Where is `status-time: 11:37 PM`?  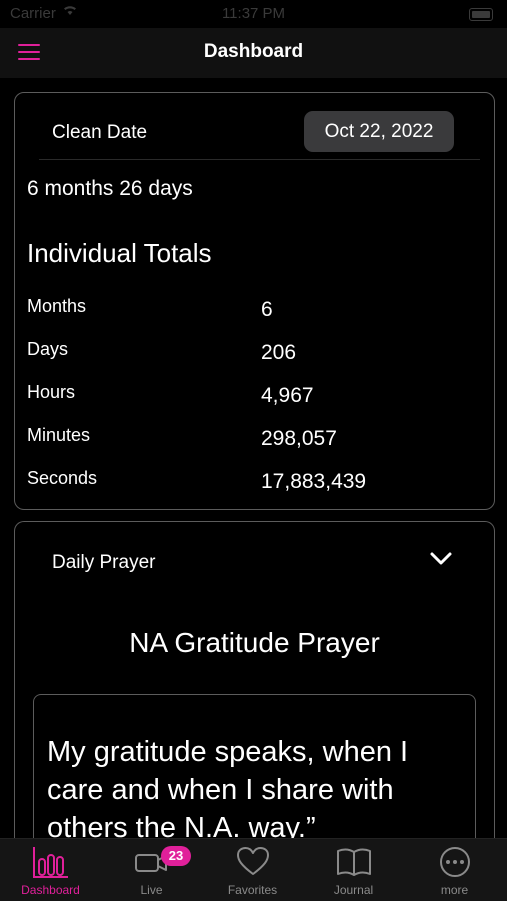
status-time: 11:37 PM is located at coordinates (253, 13).